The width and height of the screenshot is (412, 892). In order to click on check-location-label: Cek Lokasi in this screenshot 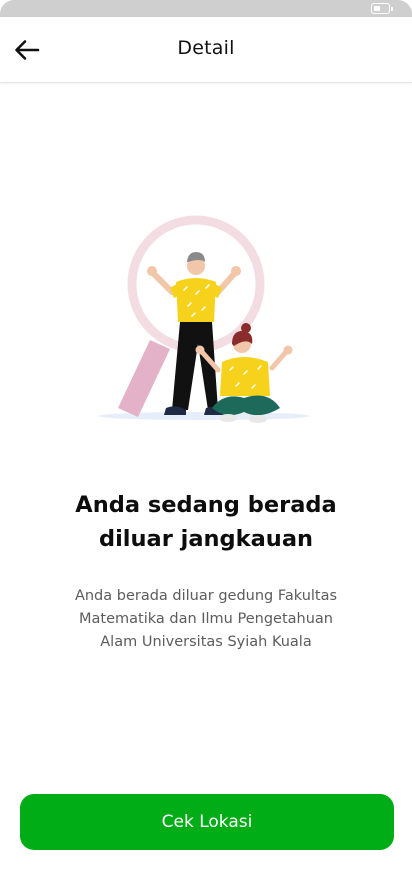, I will do `click(207, 822)`.